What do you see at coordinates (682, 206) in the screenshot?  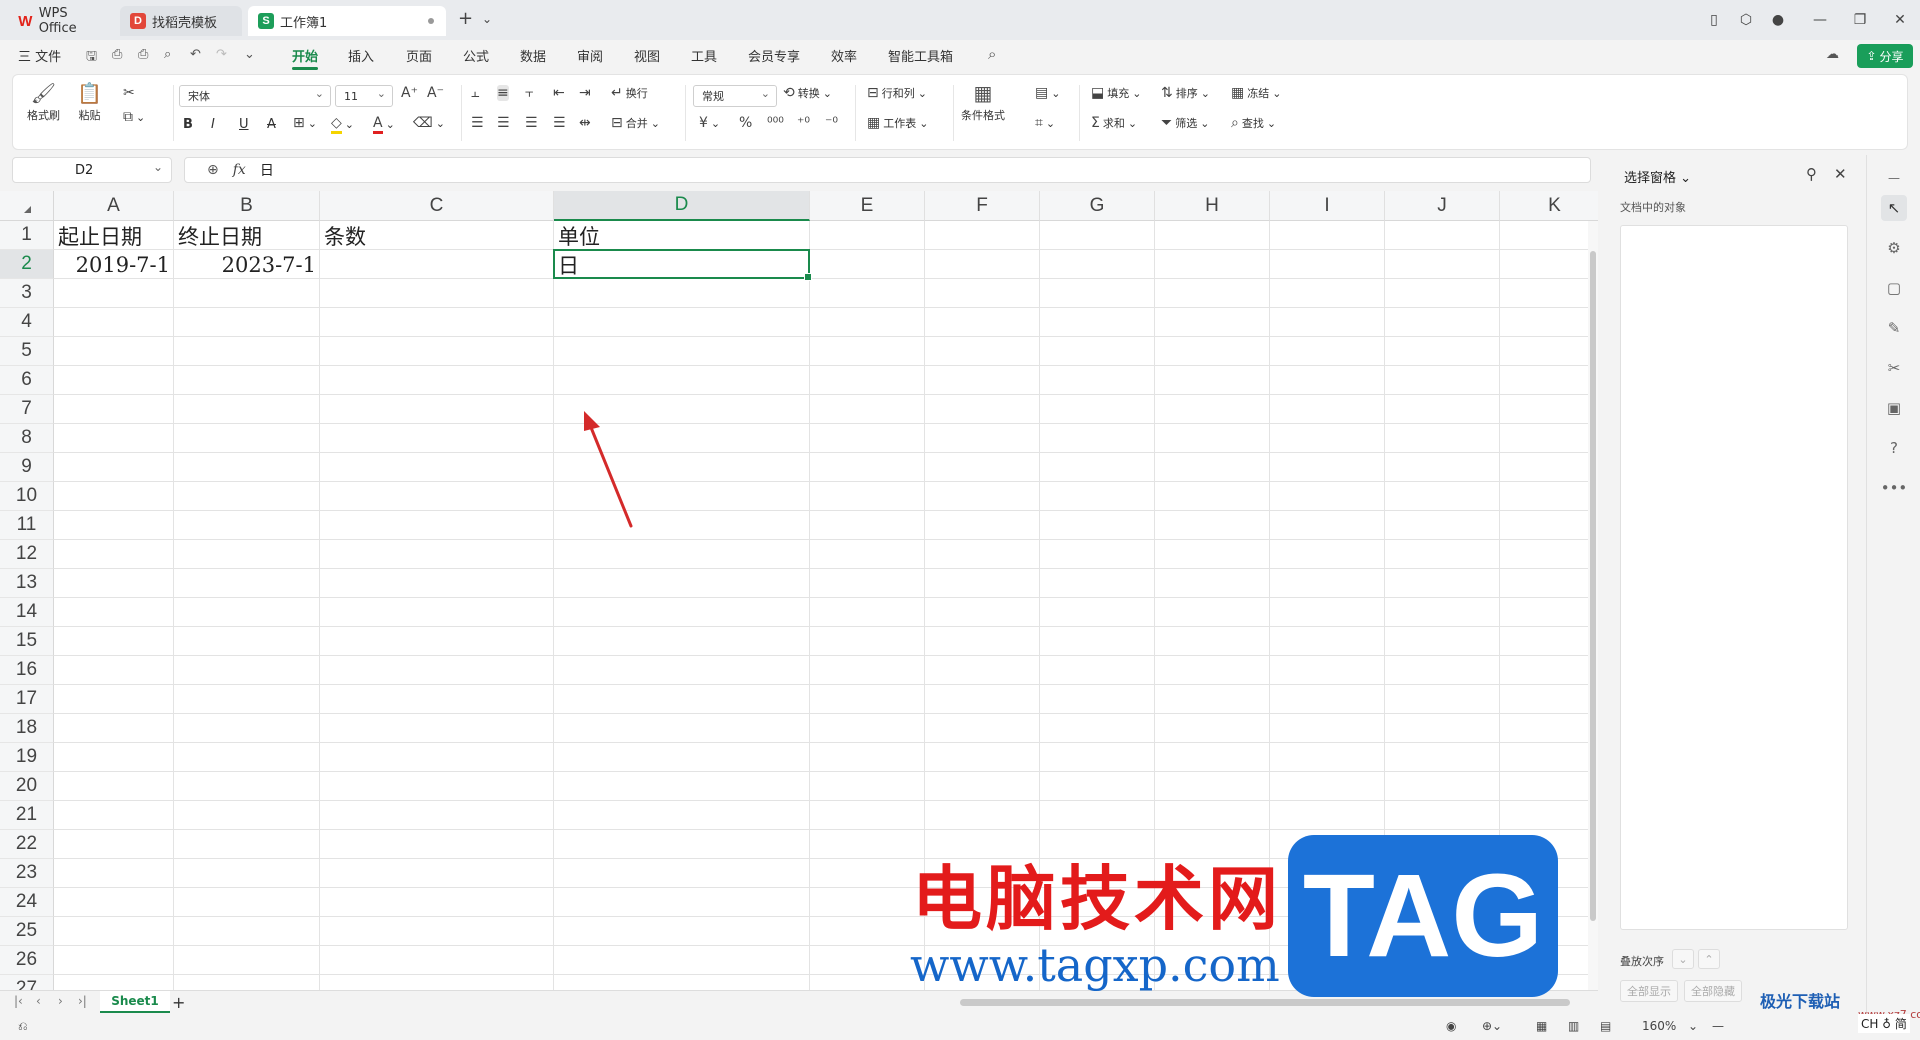 I see `column-header-d: D` at bounding box center [682, 206].